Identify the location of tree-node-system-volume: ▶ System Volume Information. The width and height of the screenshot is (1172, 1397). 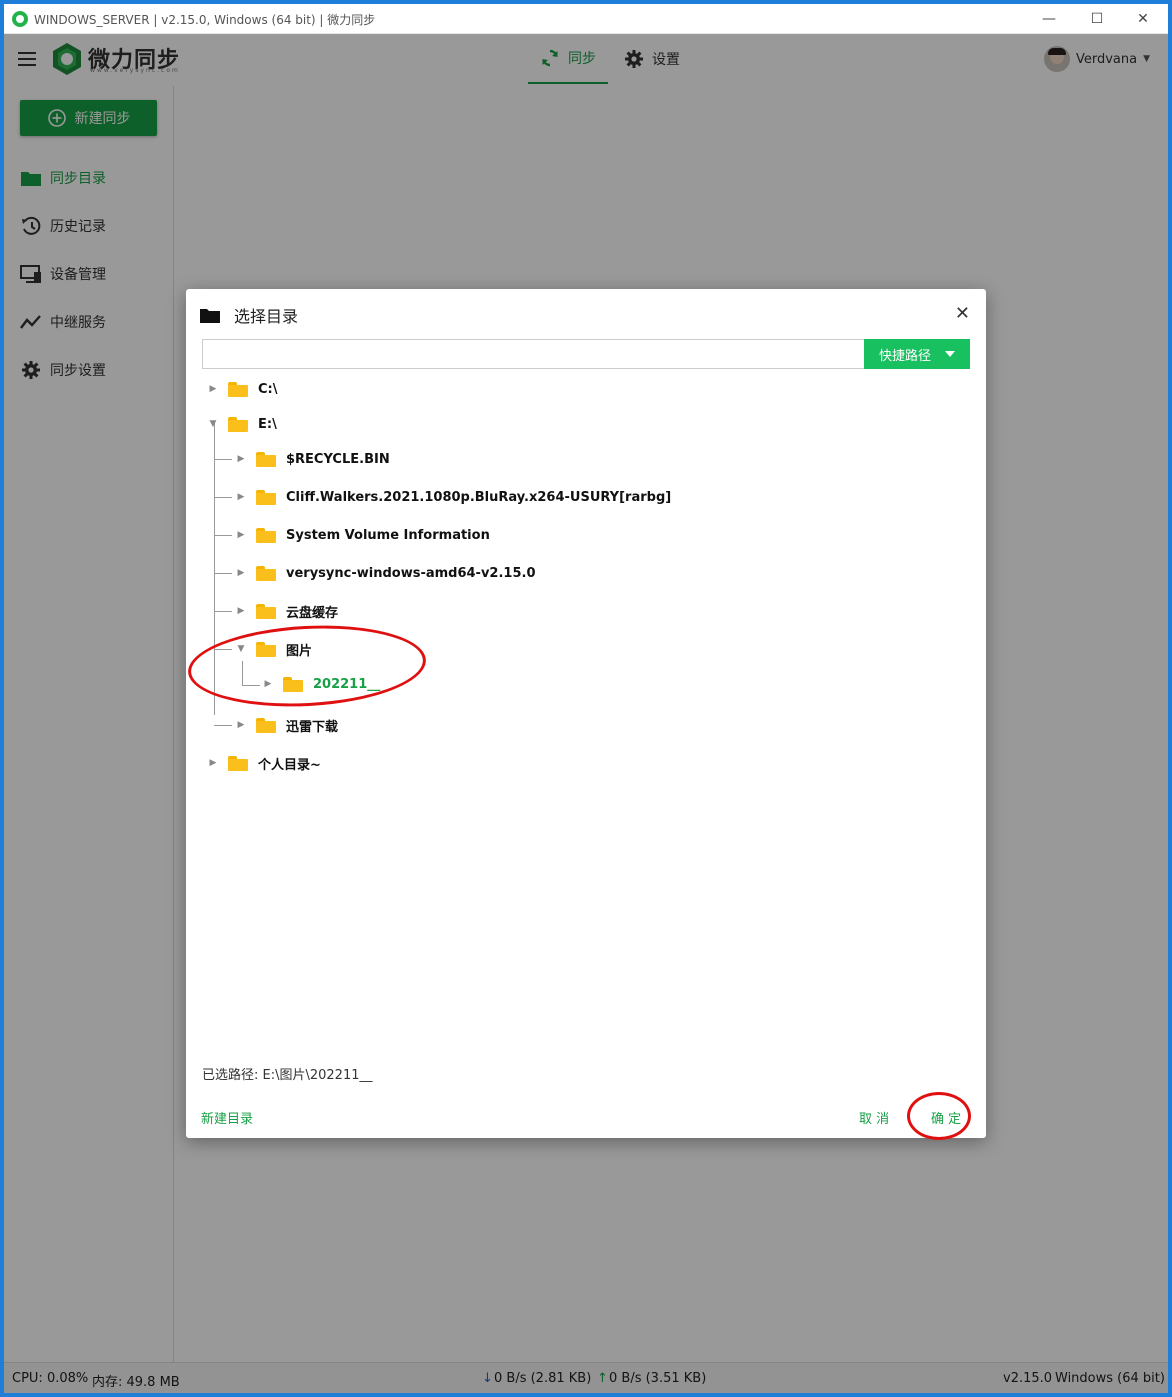
(362, 535).